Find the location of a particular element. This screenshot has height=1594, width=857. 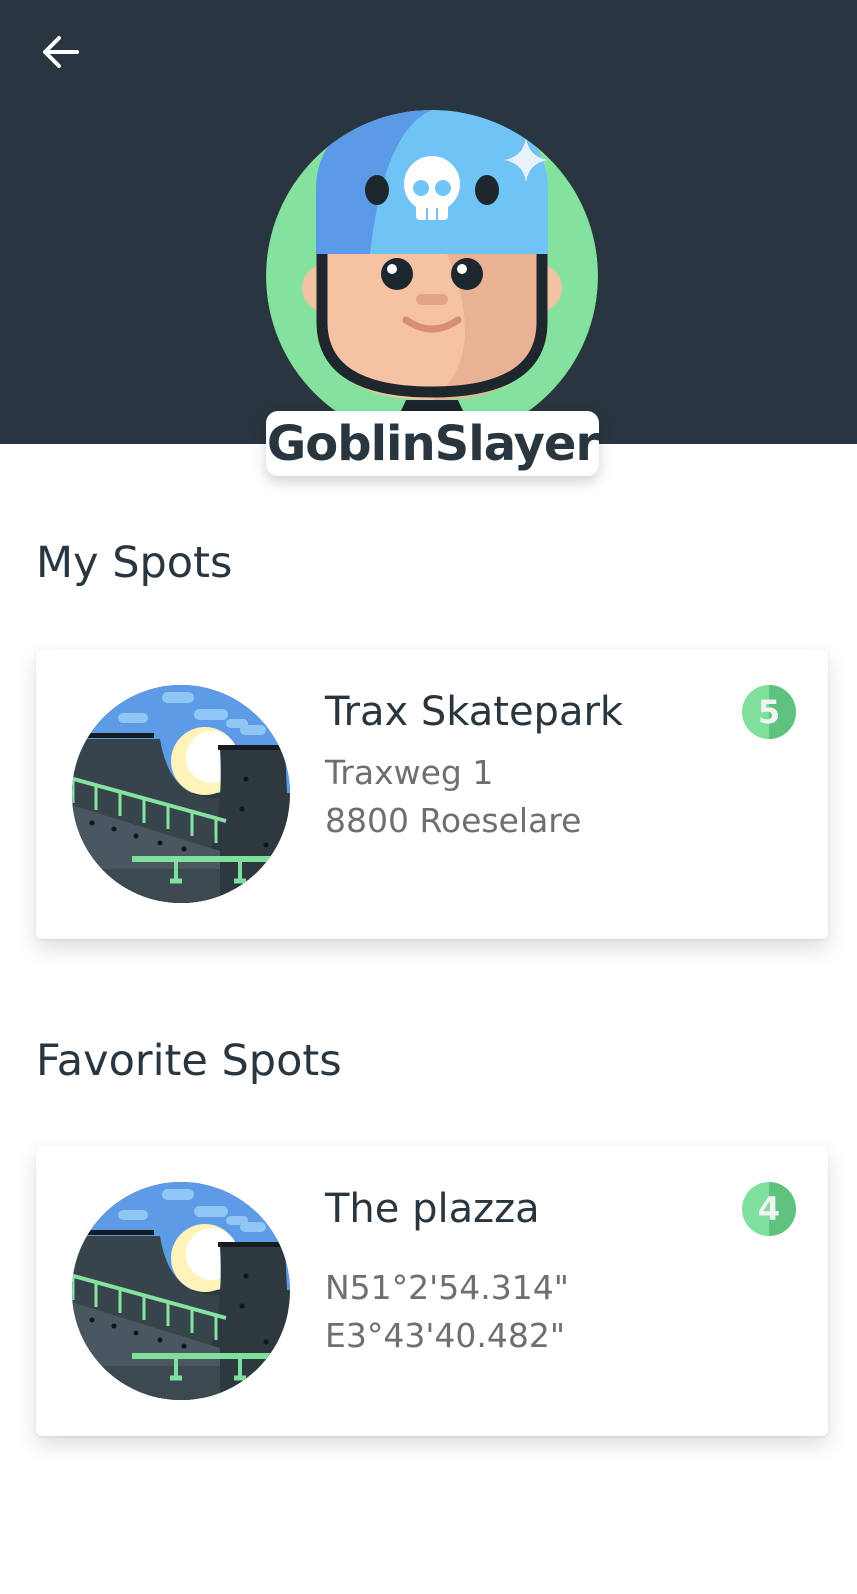

spot-address-line: Traxweg 1 is located at coordinates (409, 772).